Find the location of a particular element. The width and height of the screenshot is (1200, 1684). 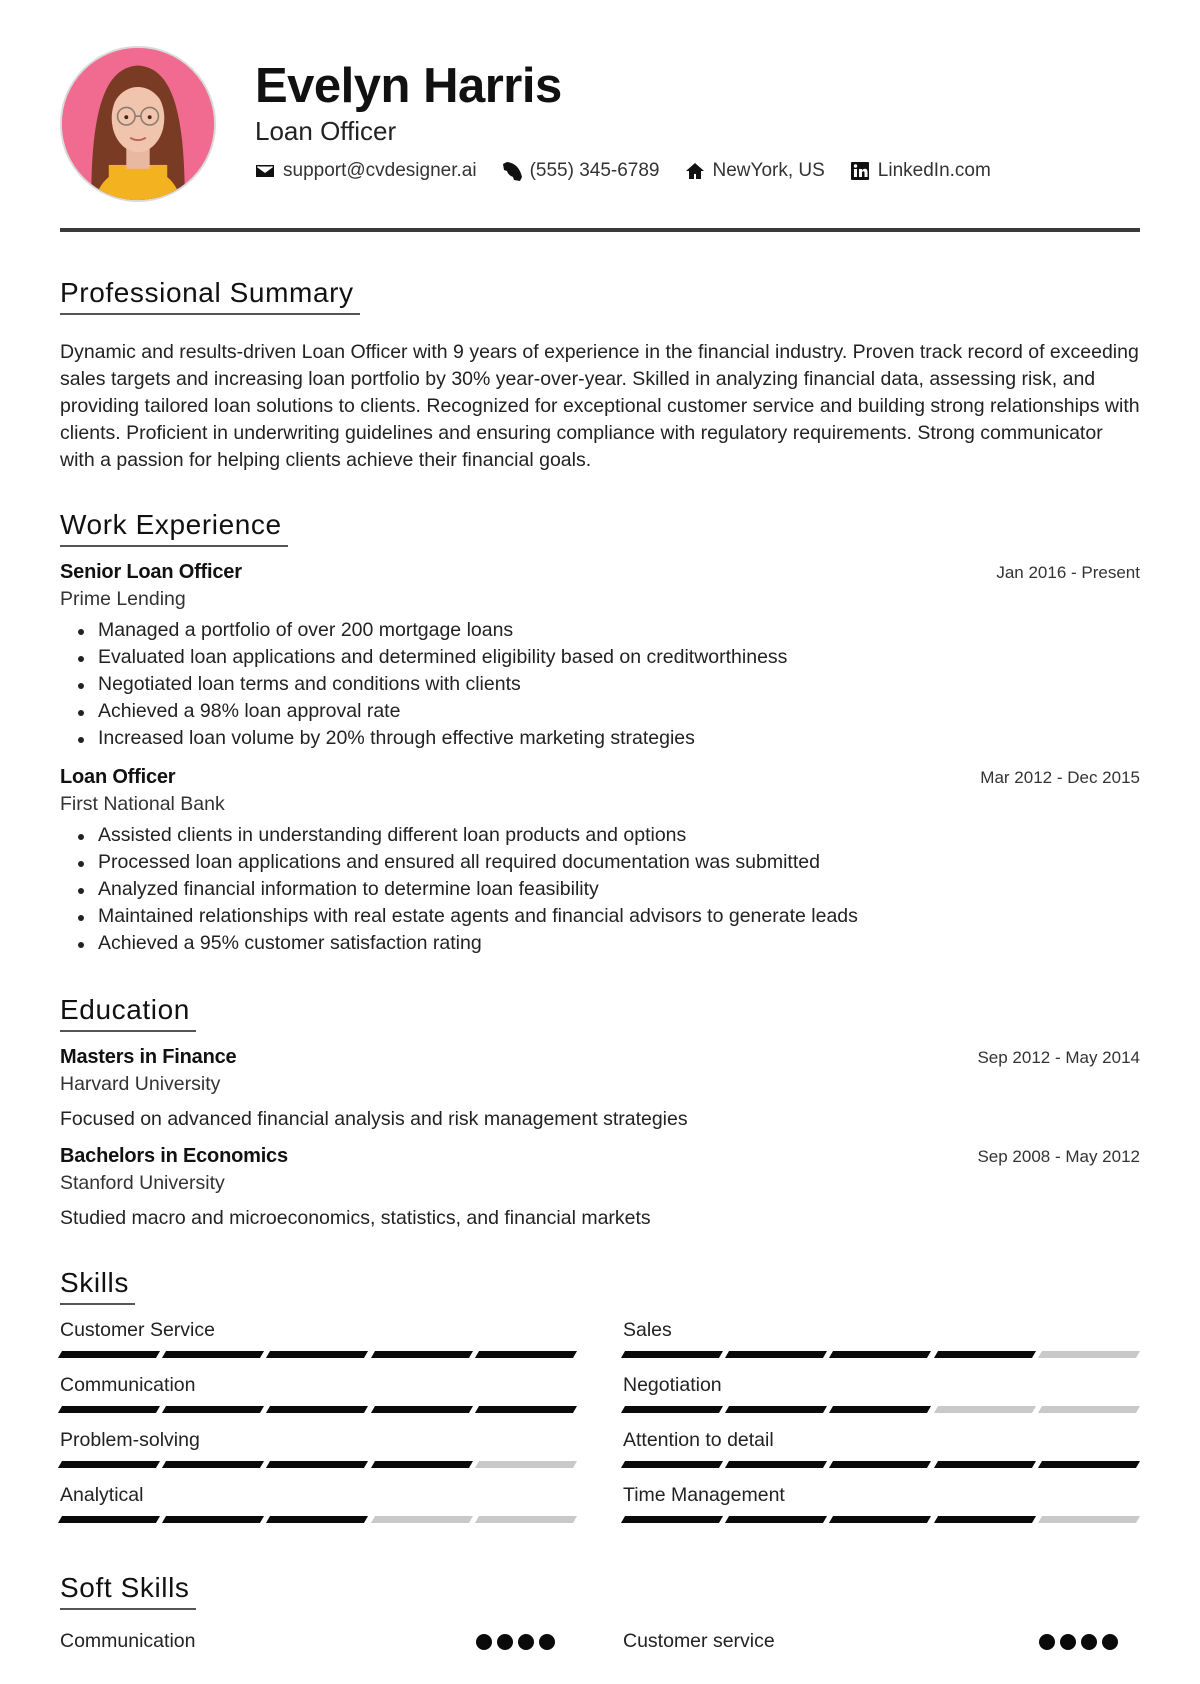

skill-item: Sales is located at coordinates (880, 1337).